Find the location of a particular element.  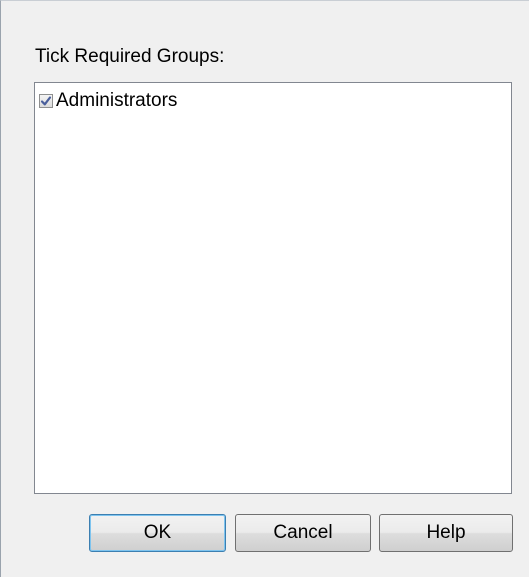

ok-button: OK is located at coordinates (157, 533).